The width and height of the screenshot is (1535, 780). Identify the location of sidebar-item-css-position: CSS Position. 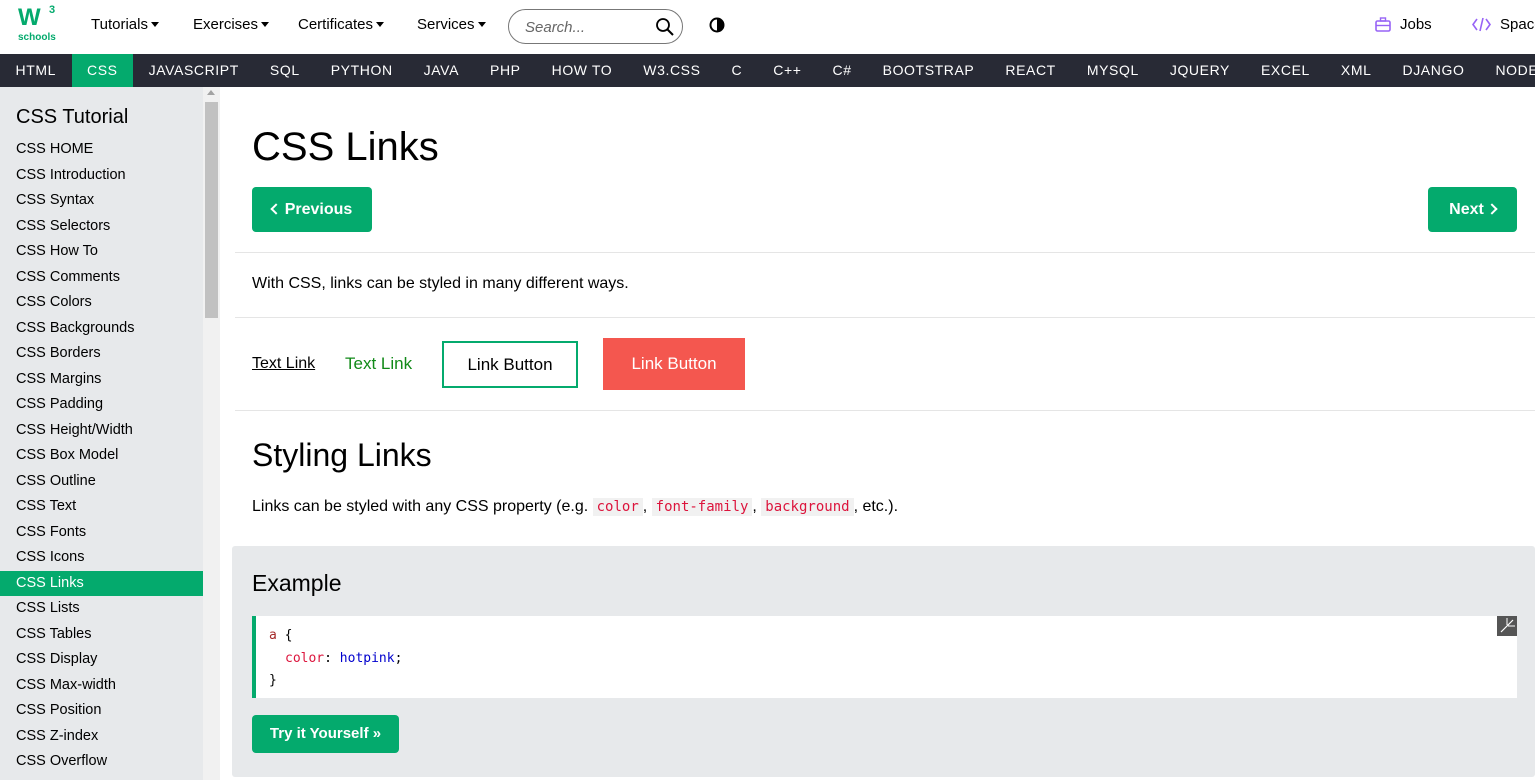
(101, 711).